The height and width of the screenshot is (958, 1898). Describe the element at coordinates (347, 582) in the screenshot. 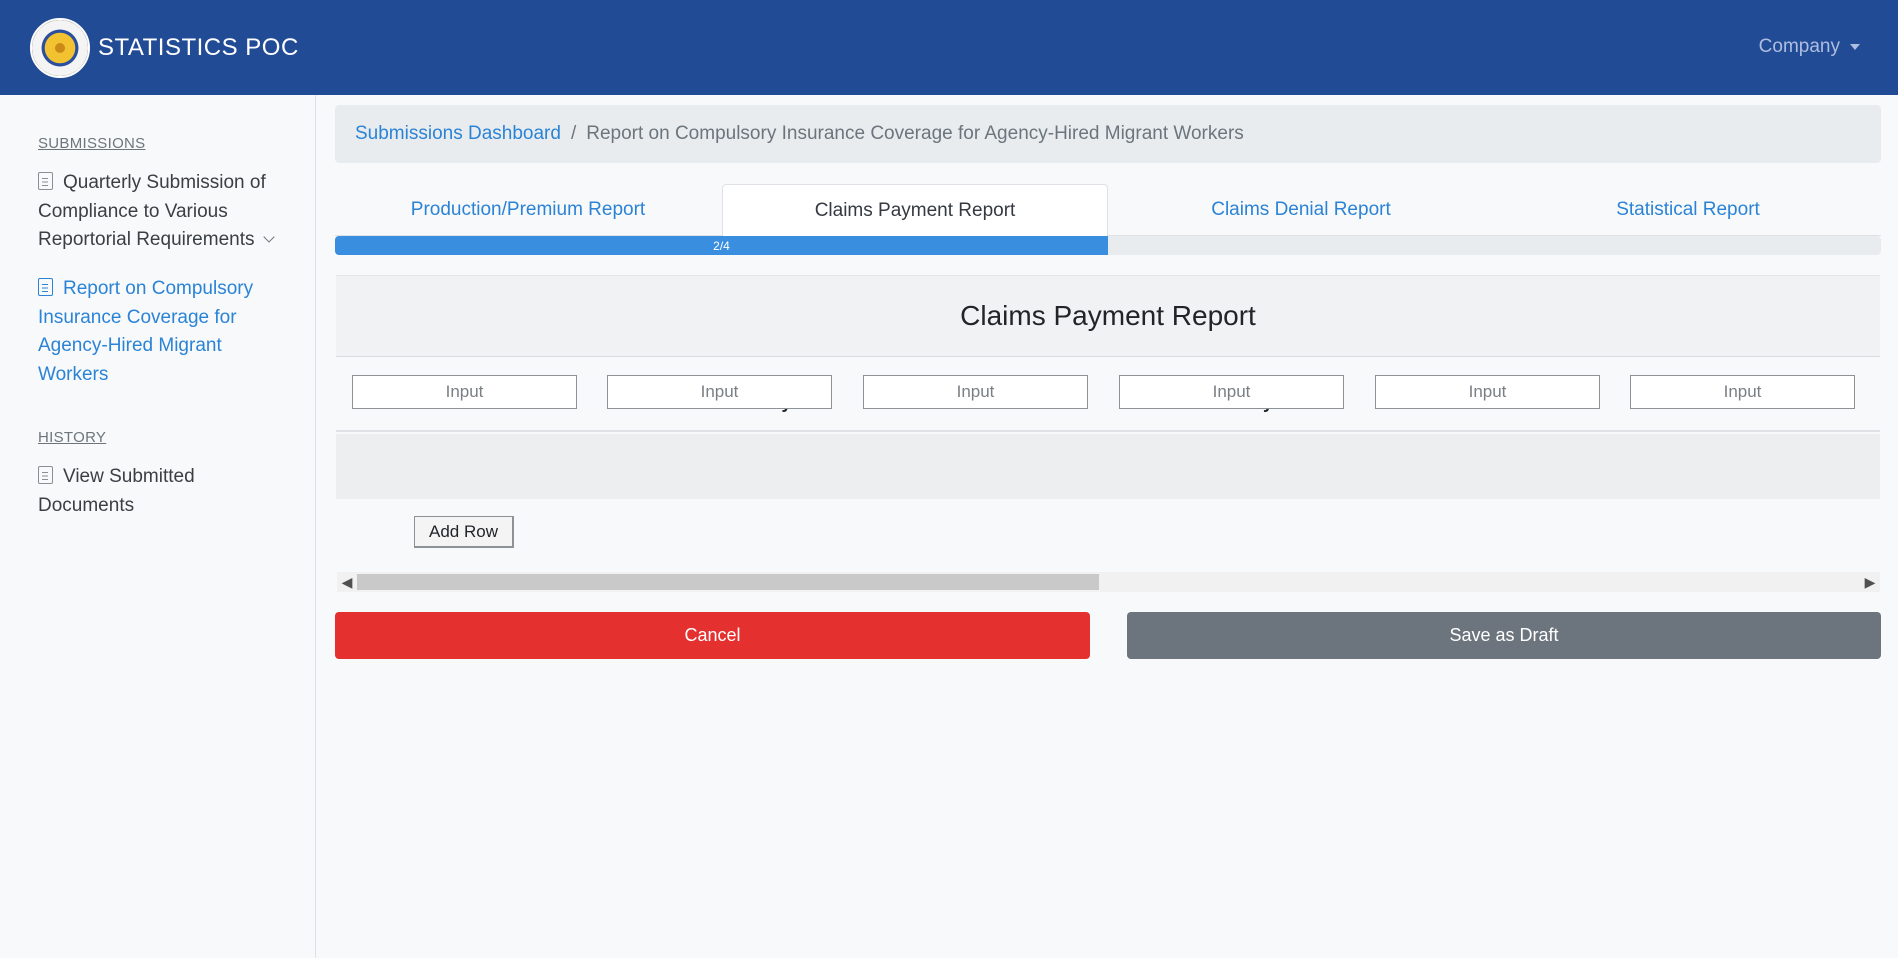

I see `scroll-left-icon: ◀` at that location.